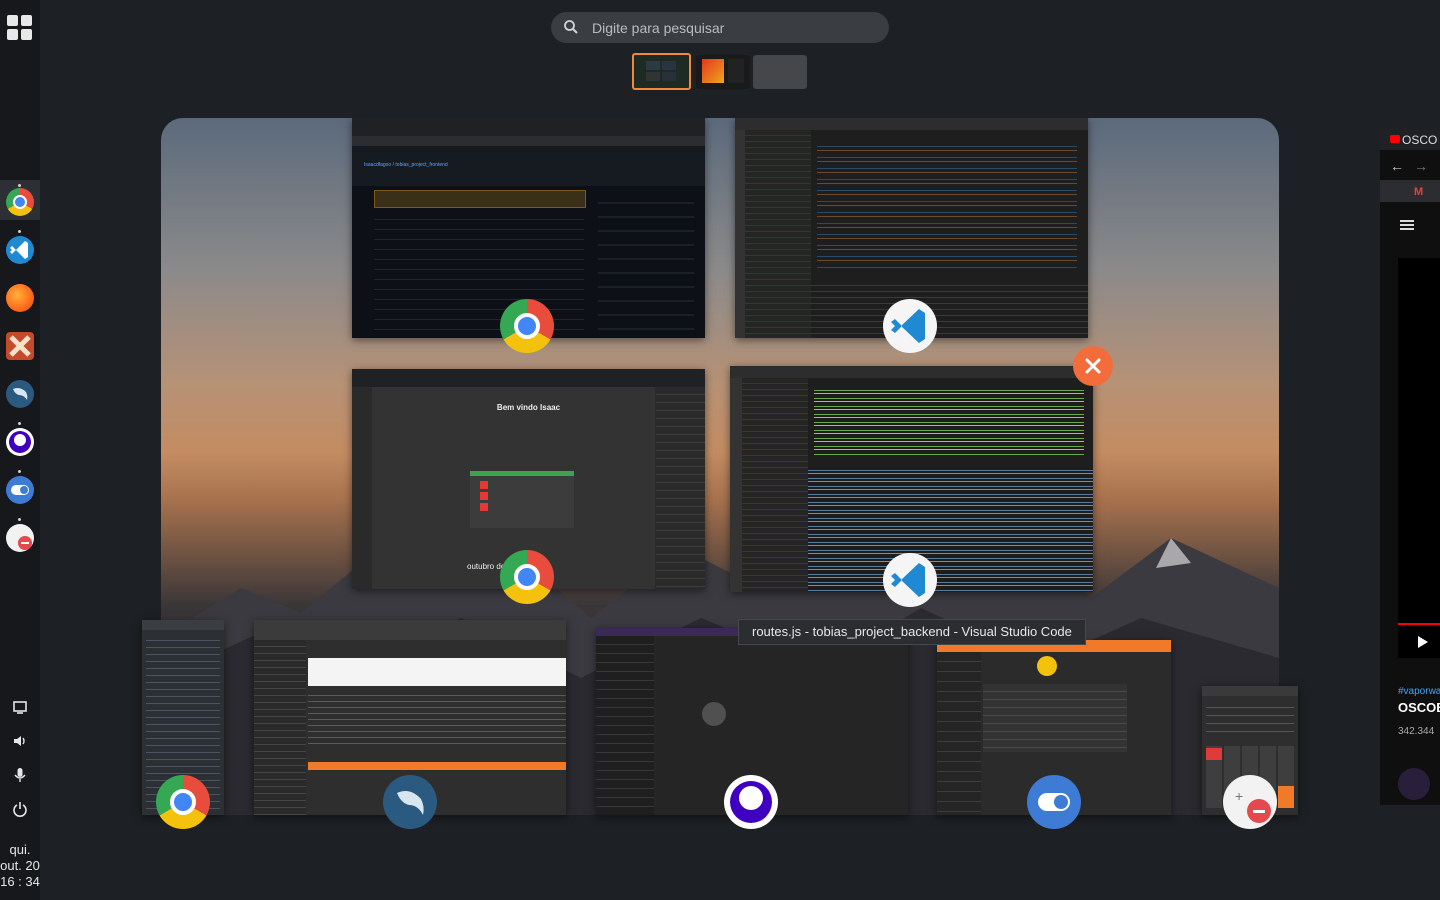 This screenshot has width=1440, height=900. What do you see at coordinates (1250, 802) in the screenshot?
I see `calculator-icon: +` at bounding box center [1250, 802].